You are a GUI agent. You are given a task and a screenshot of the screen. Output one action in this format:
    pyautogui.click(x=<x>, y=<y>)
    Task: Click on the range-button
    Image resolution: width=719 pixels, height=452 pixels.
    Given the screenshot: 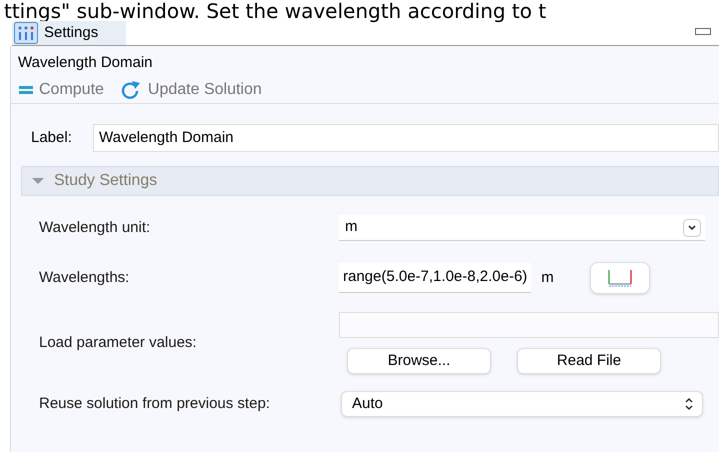 What is the action you would take?
    pyautogui.click(x=620, y=278)
    